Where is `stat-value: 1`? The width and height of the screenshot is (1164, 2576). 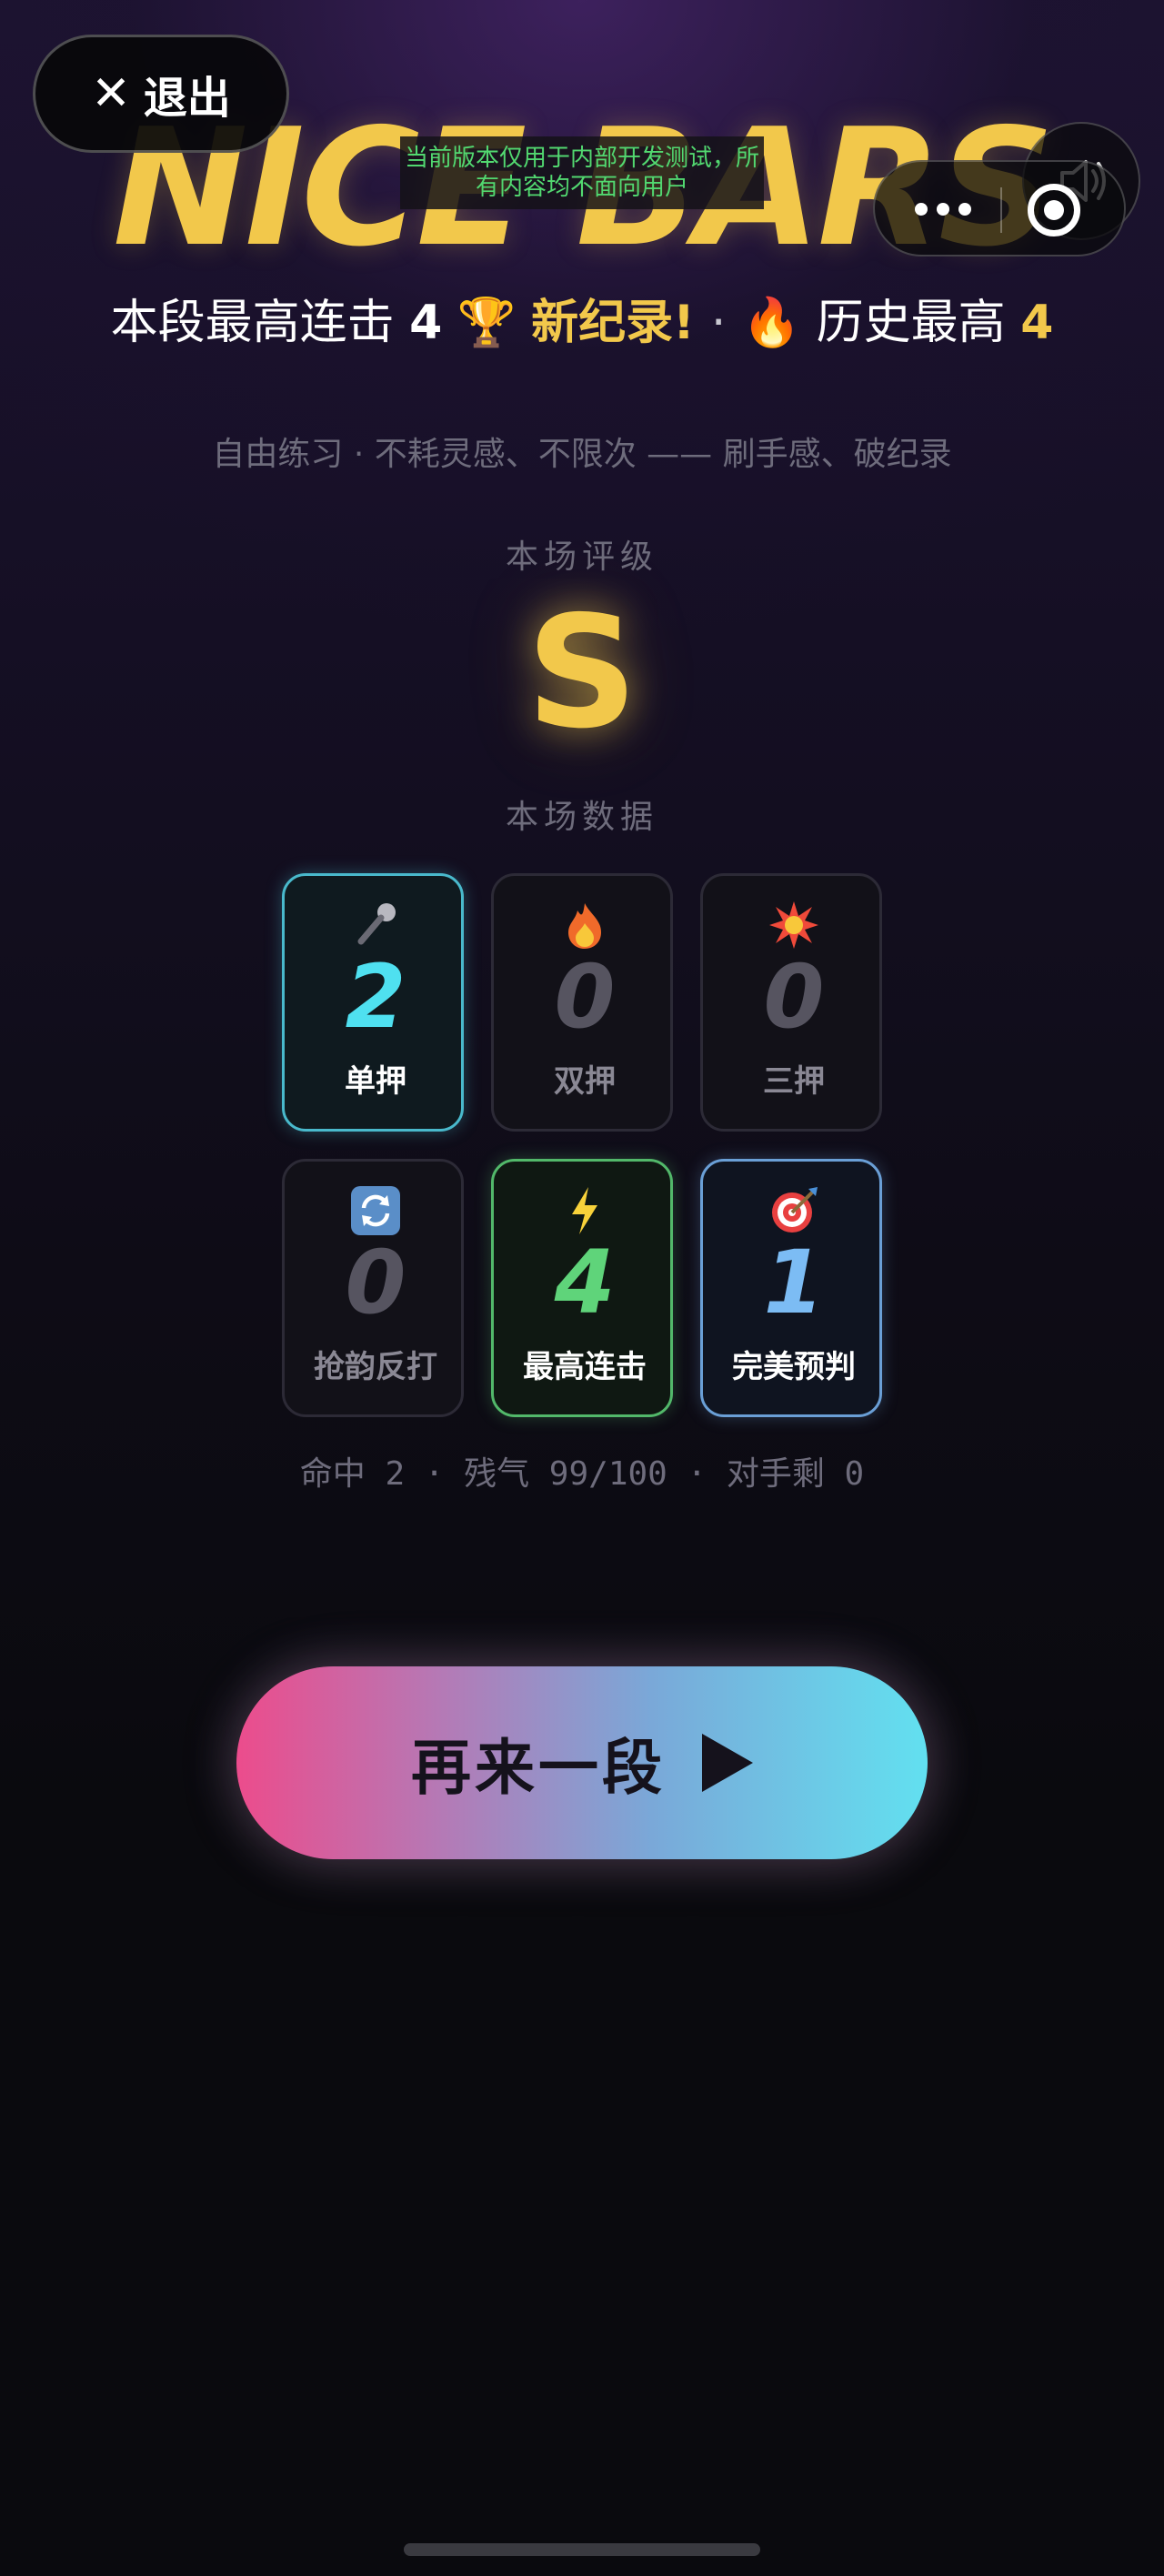 stat-value: 1 is located at coordinates (794, 1282).